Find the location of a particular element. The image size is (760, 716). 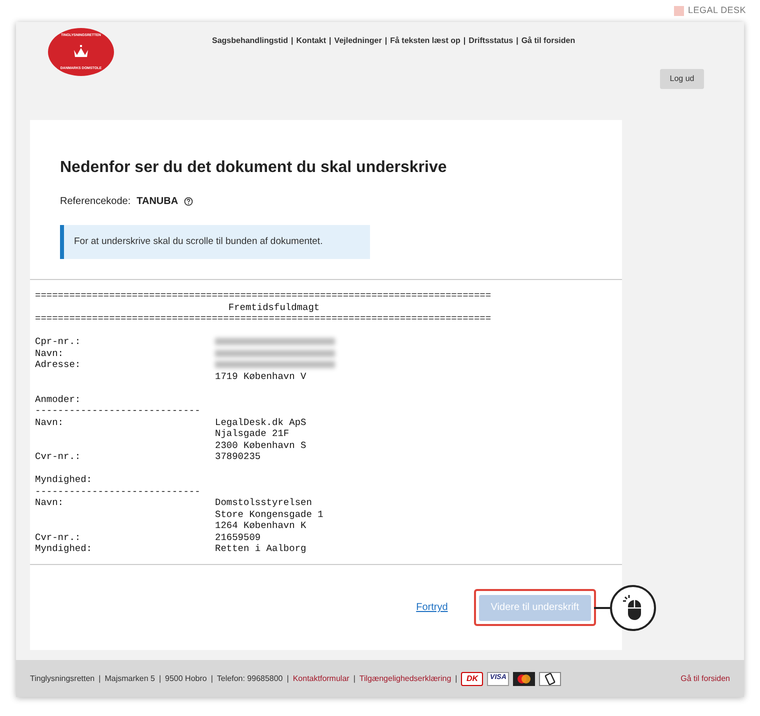

logout-button: Log ud is located at coordinates (682, 79).